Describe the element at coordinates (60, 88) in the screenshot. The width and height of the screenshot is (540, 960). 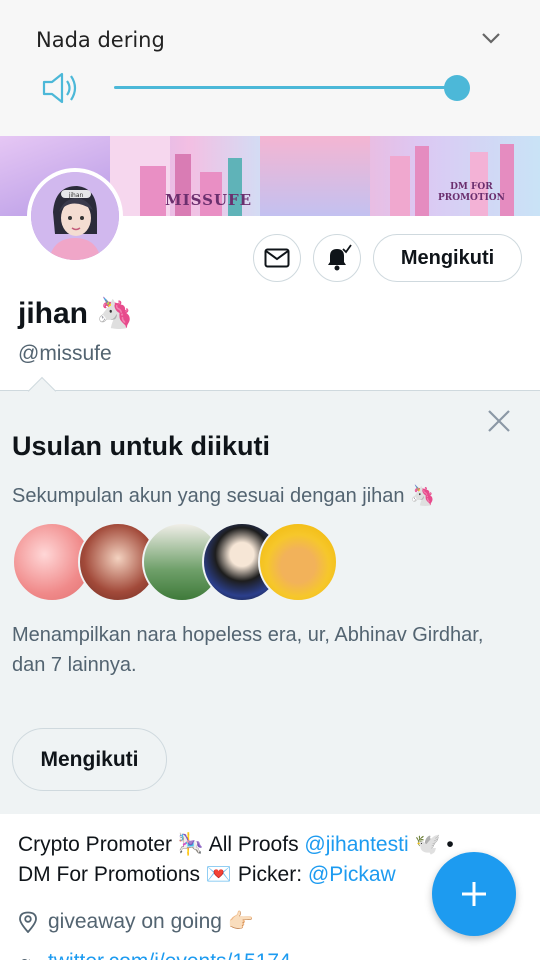
I see `speaker-icon` at that location.